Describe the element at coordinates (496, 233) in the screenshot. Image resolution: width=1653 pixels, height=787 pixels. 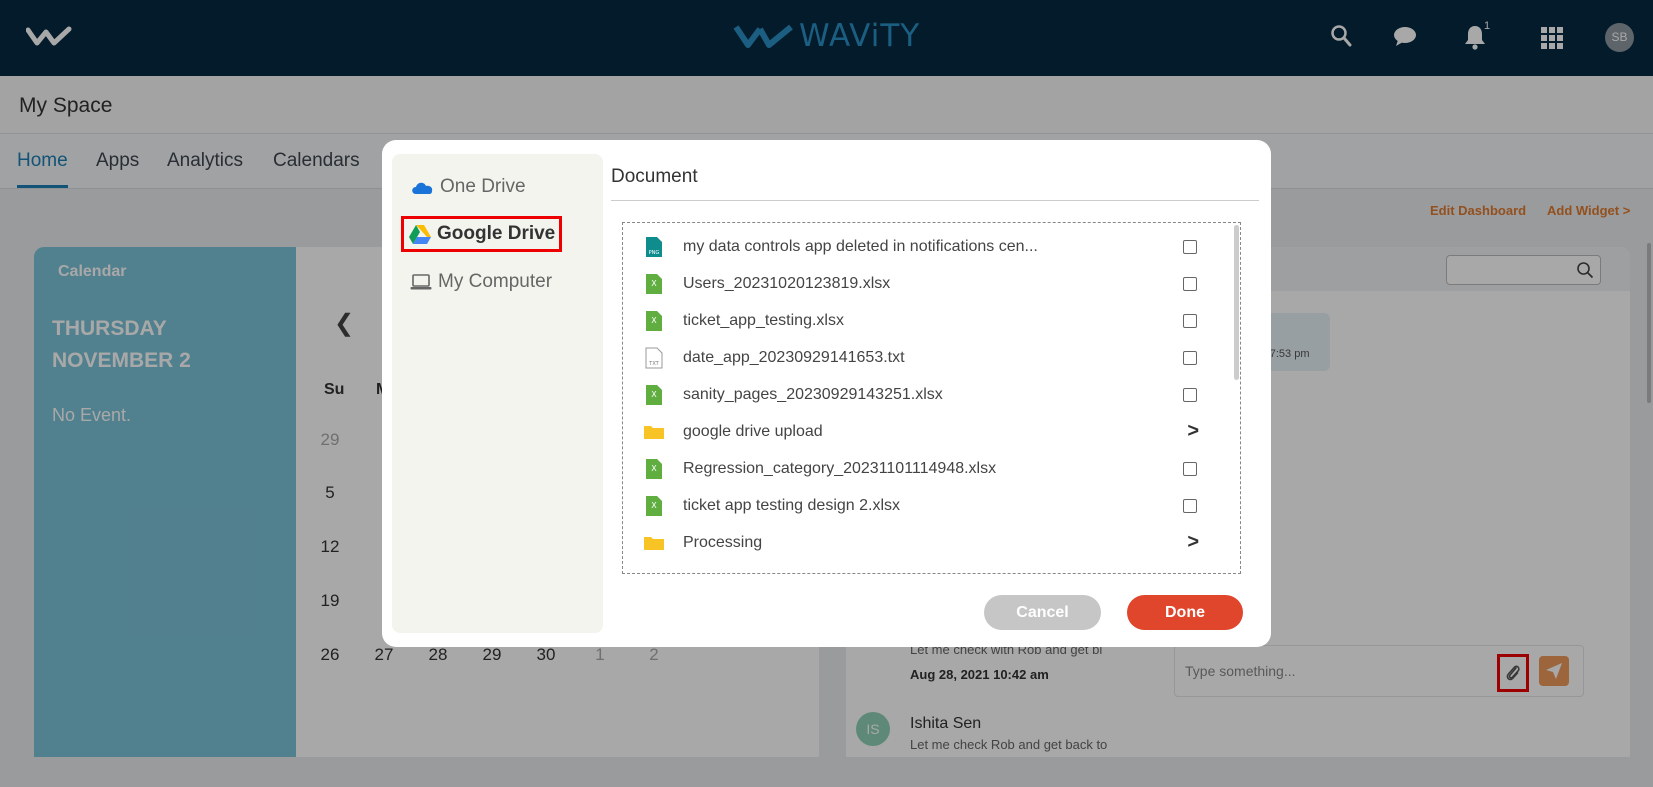
I see `source-label: Google Drive` at that location.